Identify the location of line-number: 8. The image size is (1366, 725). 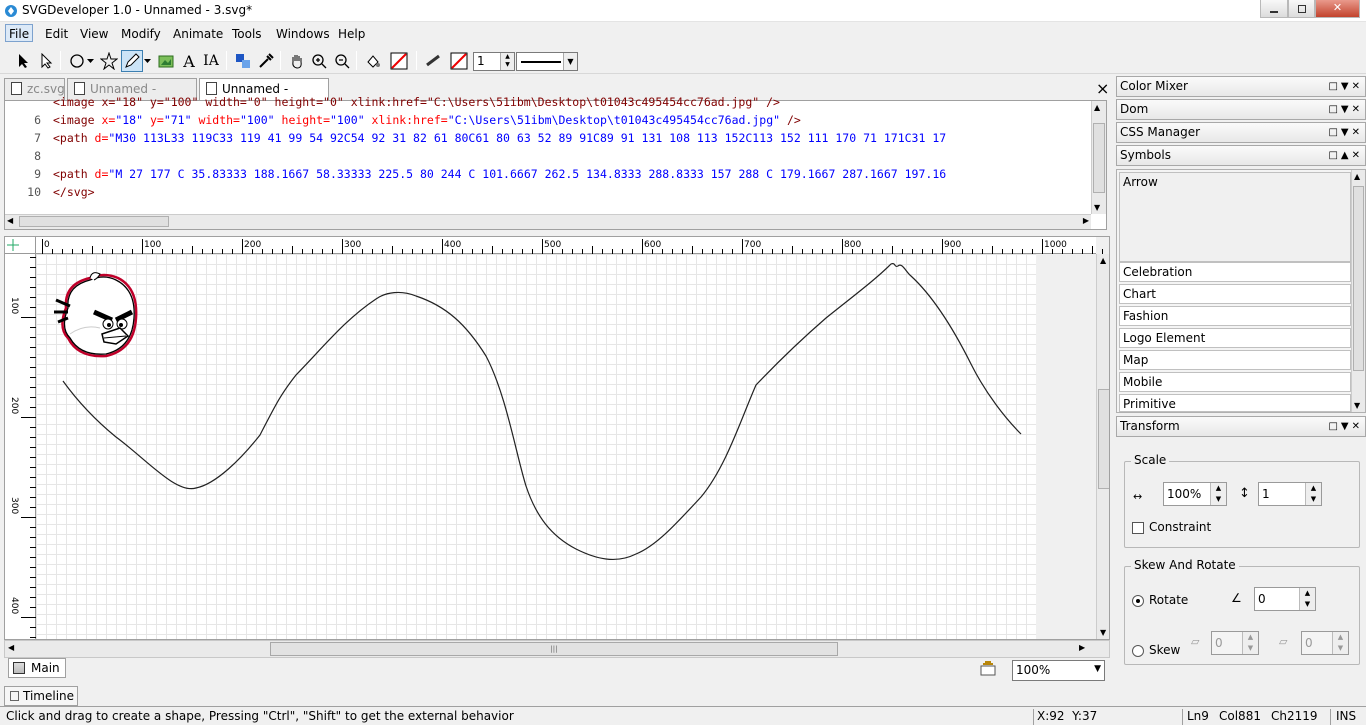
(37, 156).